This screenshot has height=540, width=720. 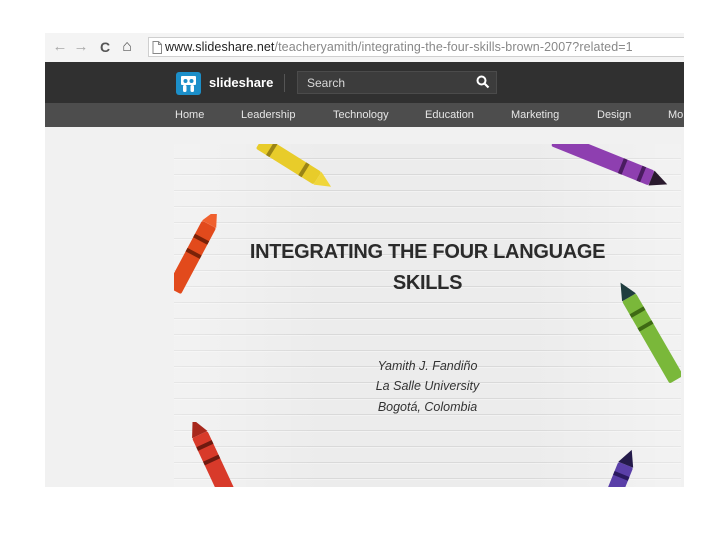 What do you see at coordinates (157, 47) in the screenshot?
I see `page-icon` at bounding box center [157, 47].